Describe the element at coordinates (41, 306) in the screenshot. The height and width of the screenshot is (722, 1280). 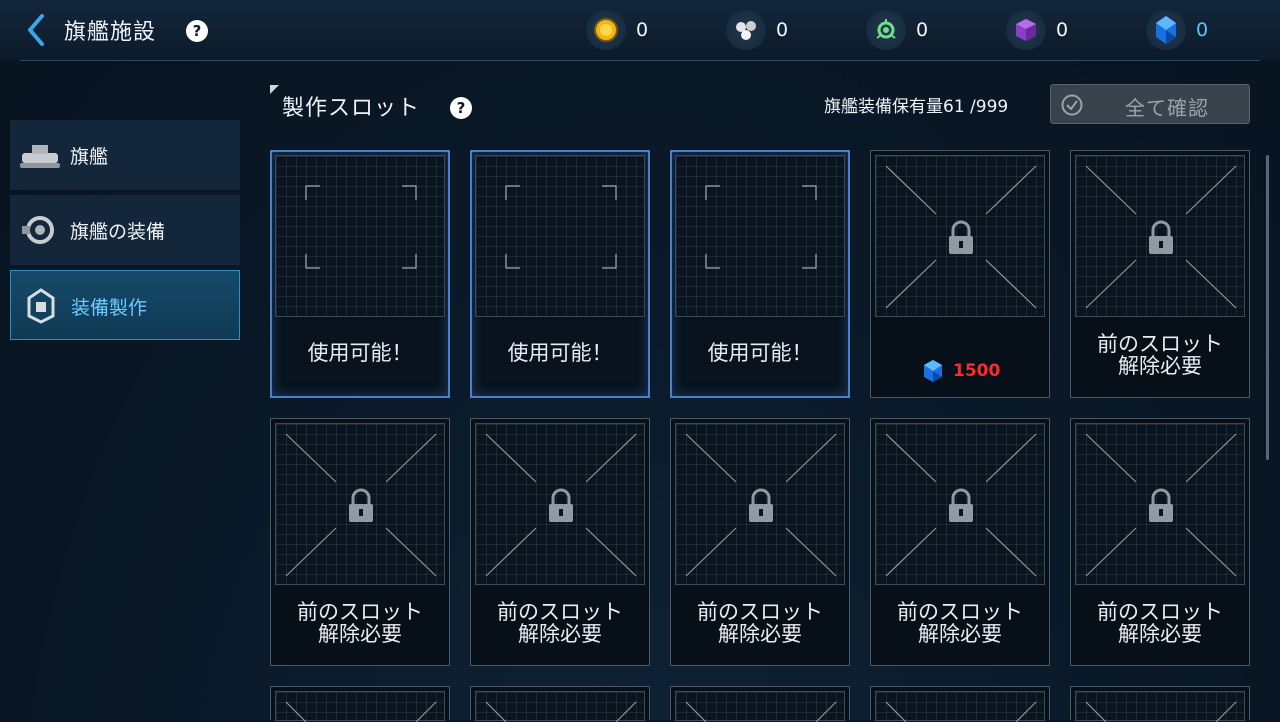
I see `crafting-icon` at that location.